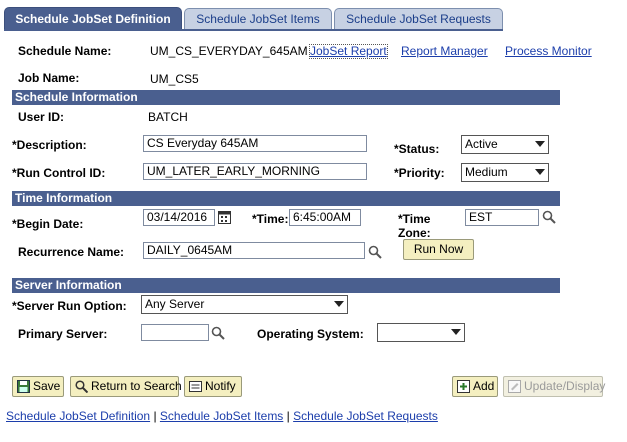  I want to click on save-button: Save, so click(38, 386).